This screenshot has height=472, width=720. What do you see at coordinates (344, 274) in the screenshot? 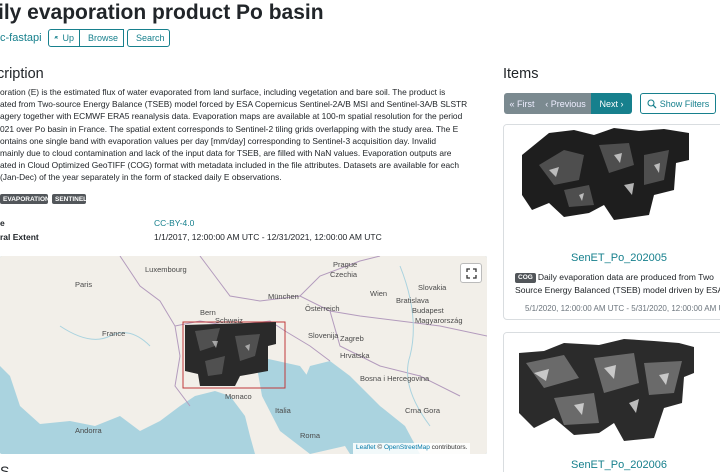
I see `map-label-czechia: Czechia` at bounding box center [344, 274].